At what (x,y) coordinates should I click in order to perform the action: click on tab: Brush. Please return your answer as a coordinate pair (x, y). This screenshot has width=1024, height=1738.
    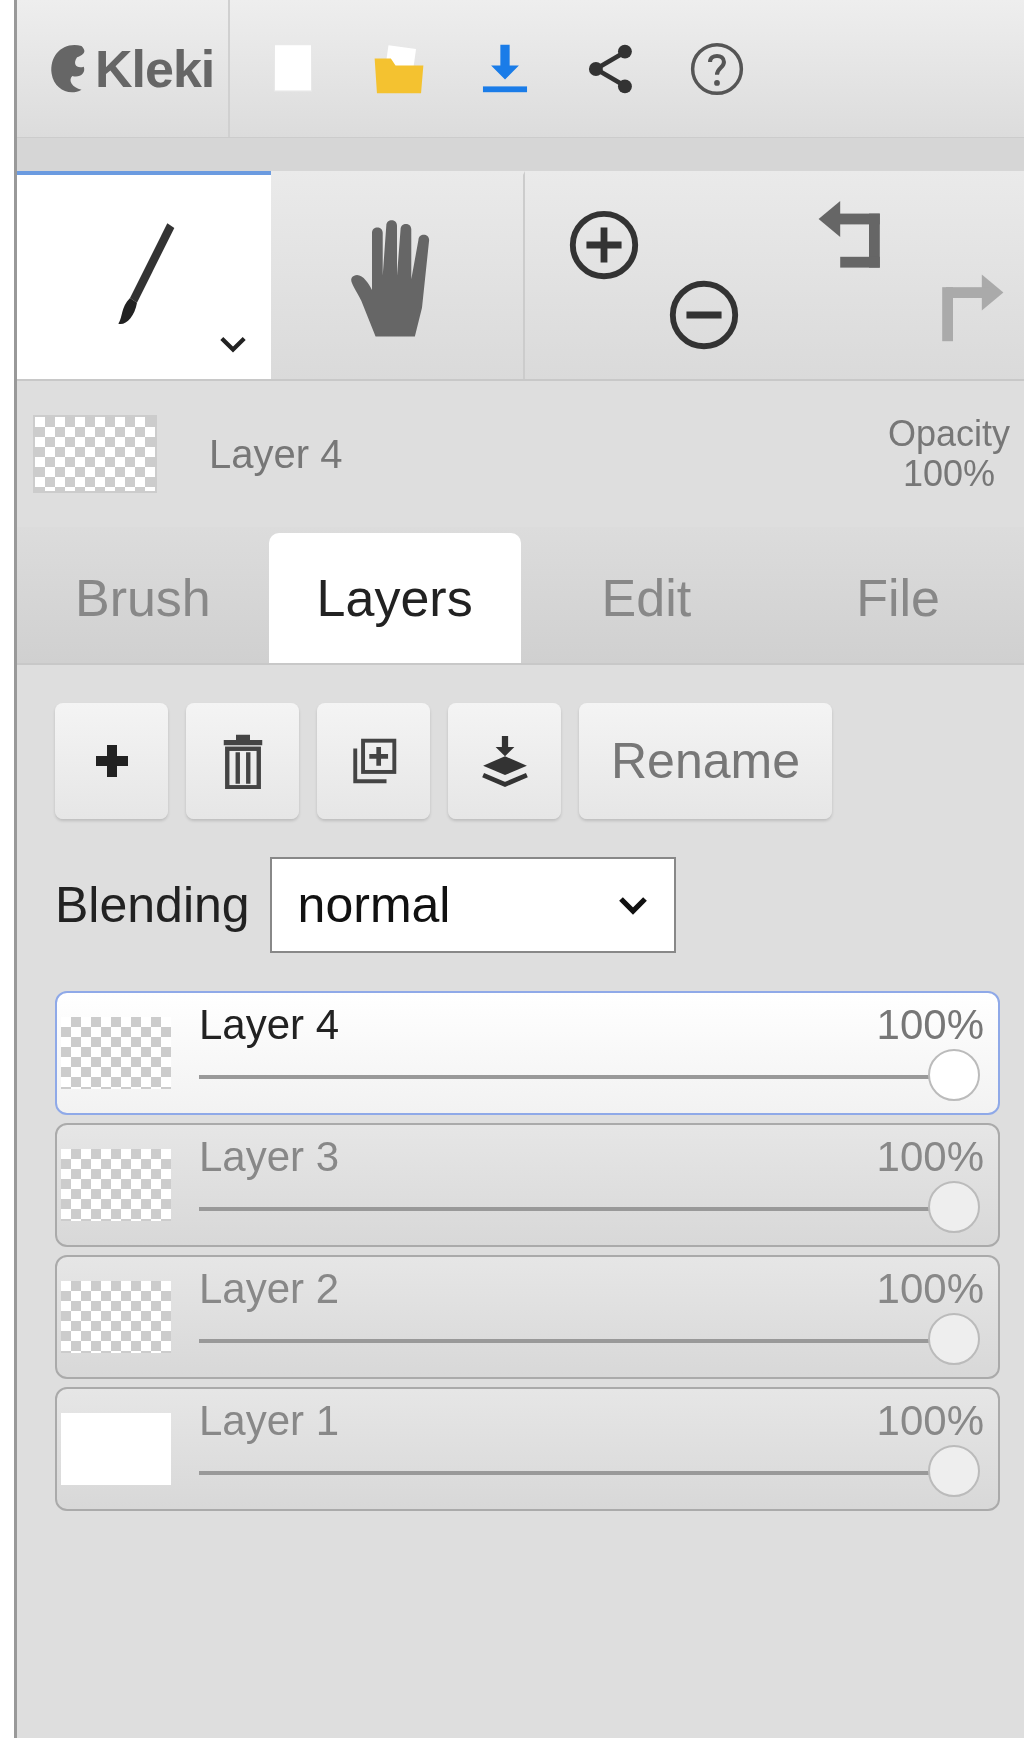
    Looking at the image, I should click on (143, 598).